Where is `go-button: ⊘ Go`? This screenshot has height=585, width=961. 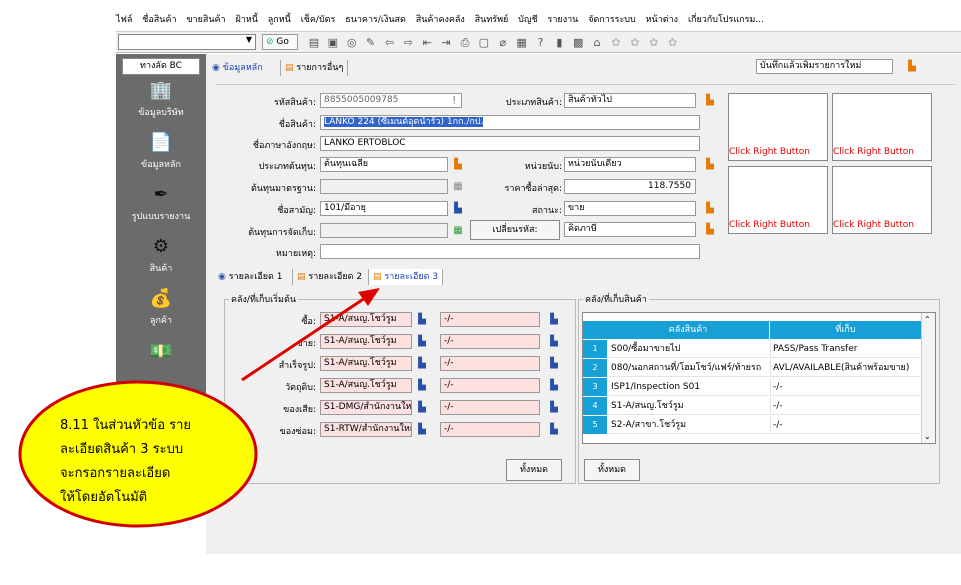 go-button: ⊘ Go is located at coordinates (280, 42).